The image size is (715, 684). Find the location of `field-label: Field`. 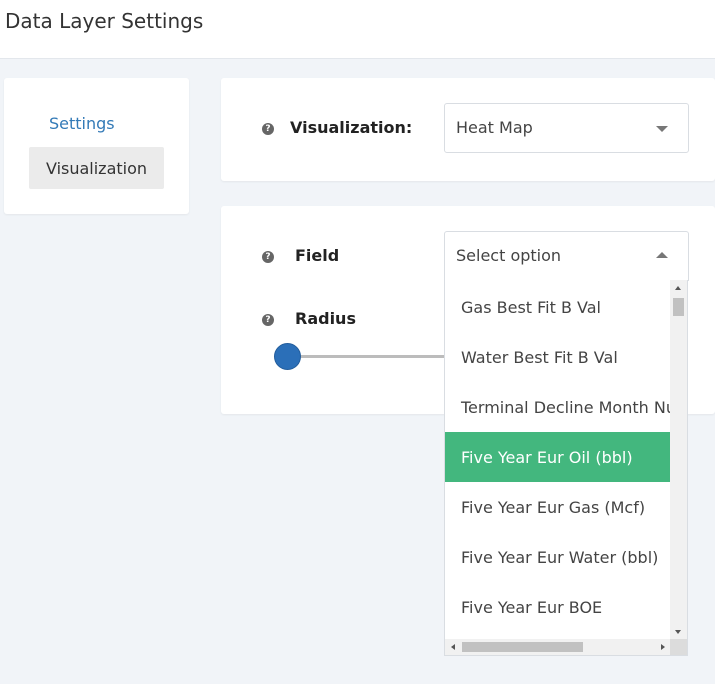

field-label: Field is located at coordinates (317, 255).